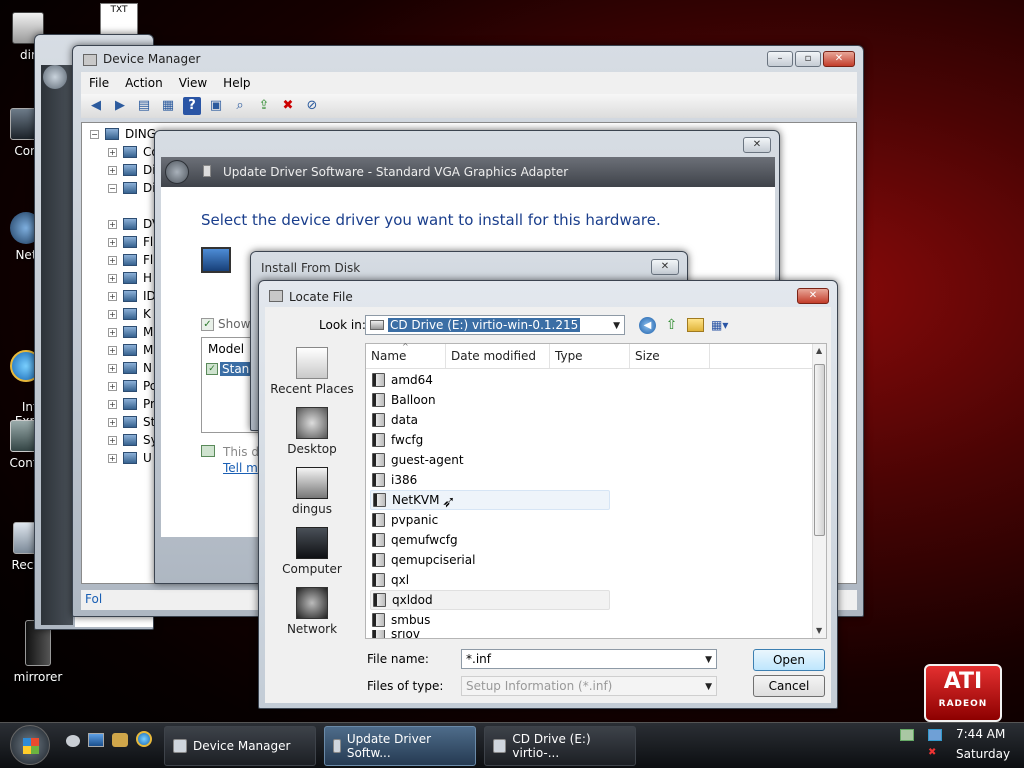  What do you see at coordinates (207, 324) in the screenshot?
I see `show-compatible-checkbox: ✓` at bounding box center [207, 324].